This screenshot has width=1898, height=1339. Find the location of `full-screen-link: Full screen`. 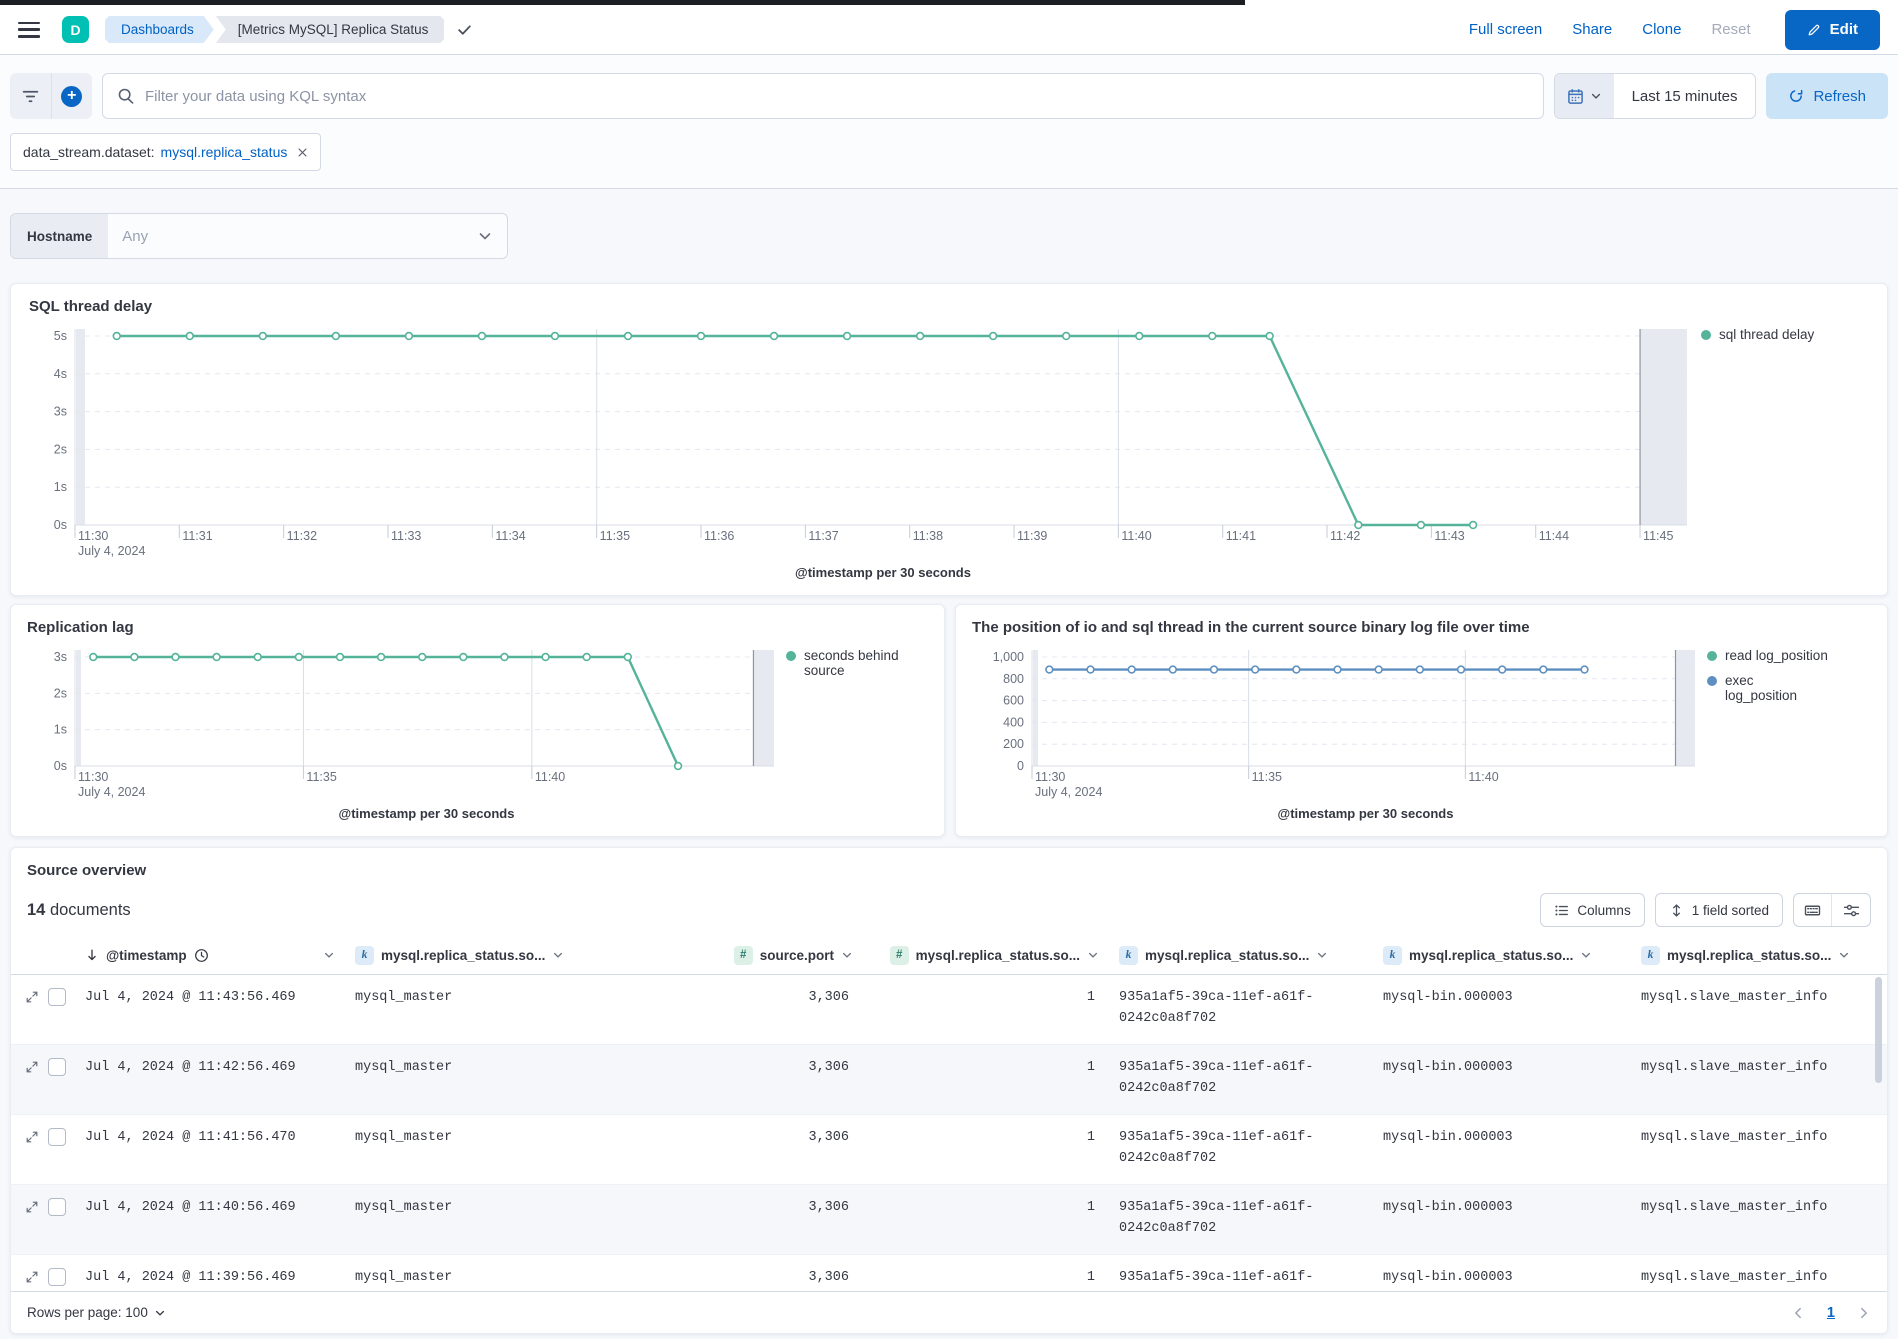

full-screen-link: Full screen is located at coordinates (1505, 29).